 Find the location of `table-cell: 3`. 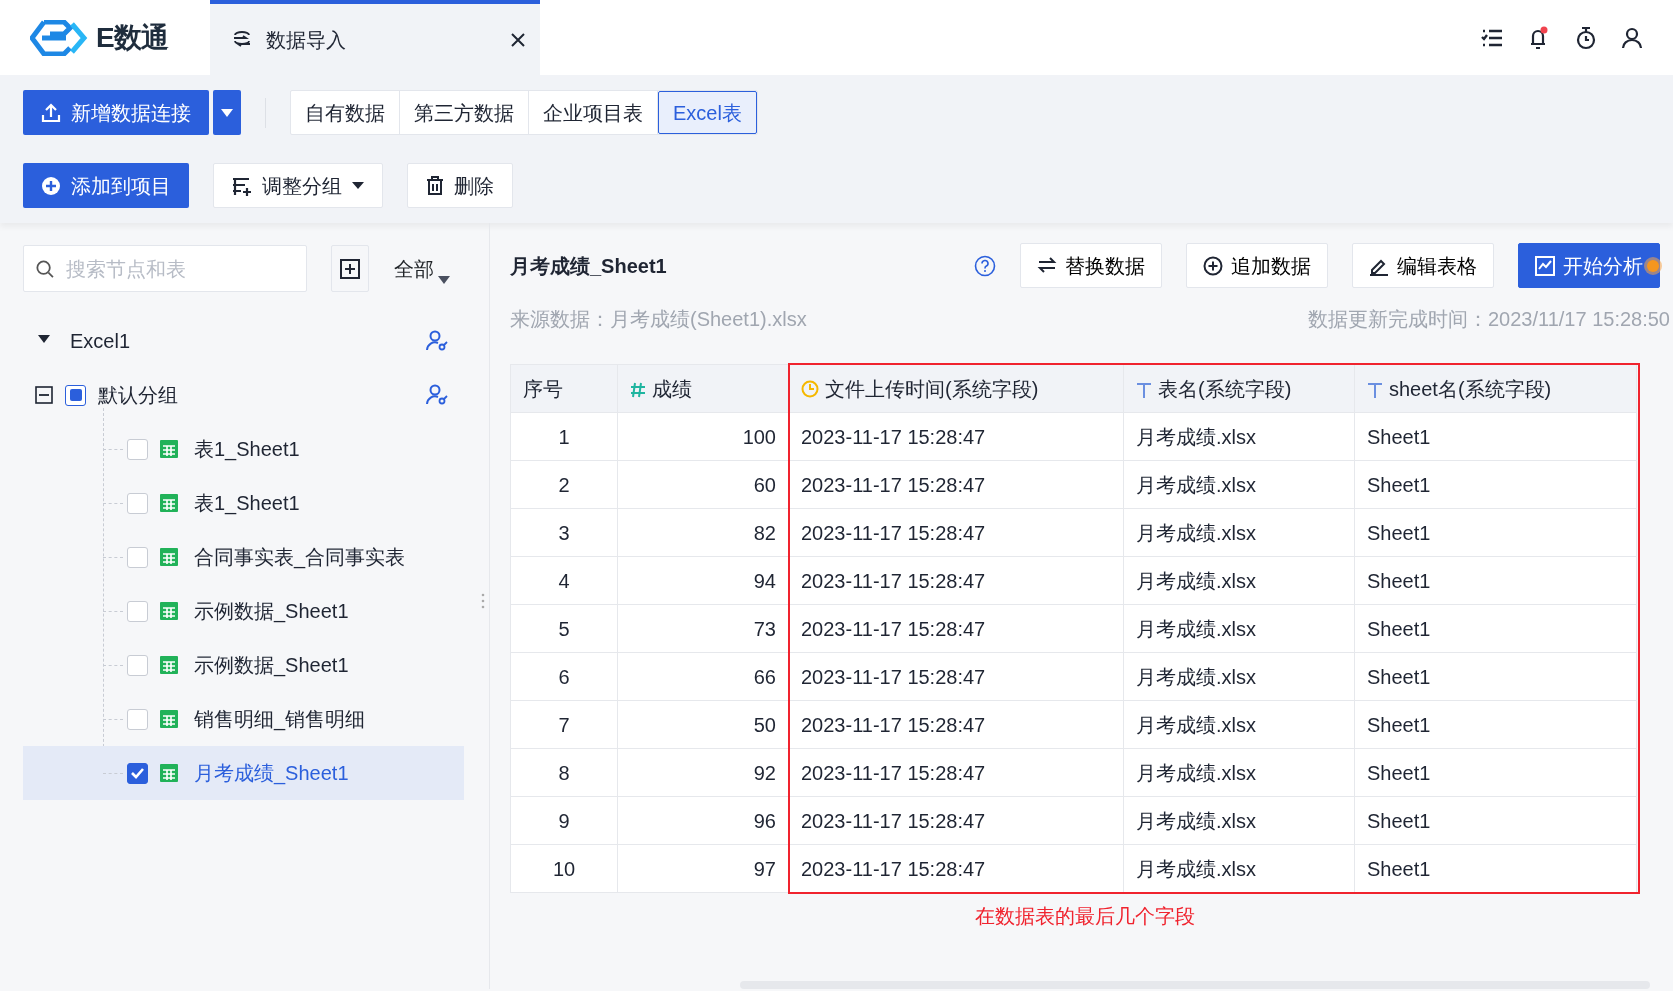

table-cell: 3 is located at coordinates (564, 532).